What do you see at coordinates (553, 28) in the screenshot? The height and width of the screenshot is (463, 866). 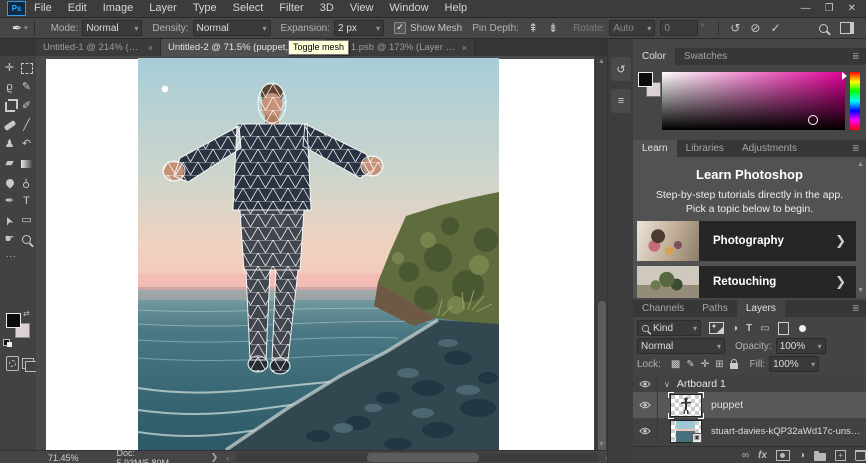 I see `pin-depth-down-button: ⇟` at bounding box center [553, 28].